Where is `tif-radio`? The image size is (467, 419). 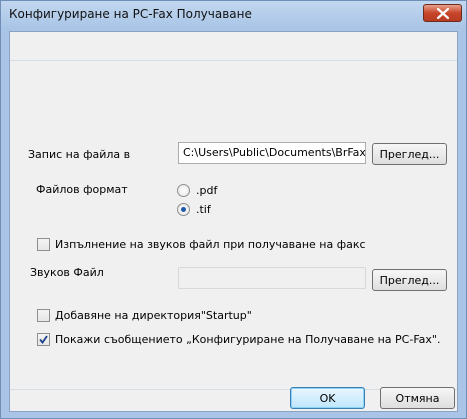
tif-radio is located at coordinates (183, 209).